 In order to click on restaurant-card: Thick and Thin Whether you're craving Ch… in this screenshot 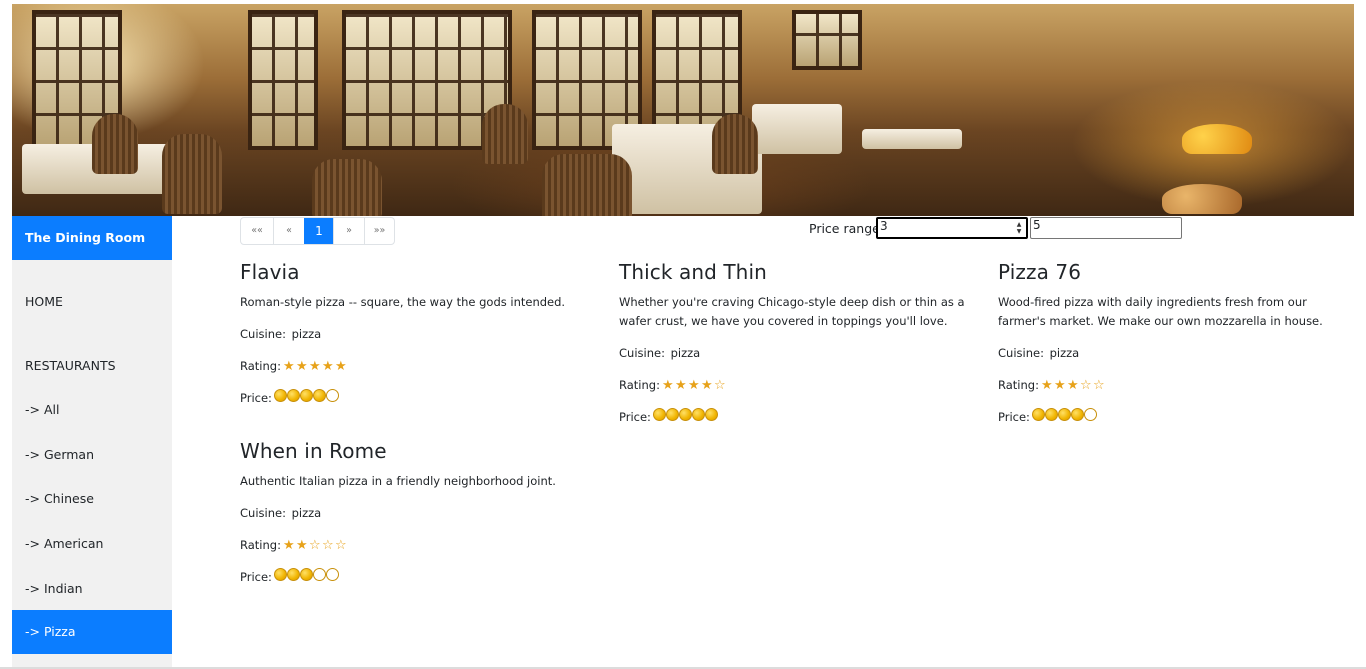, I will do `click(799, 343)`.